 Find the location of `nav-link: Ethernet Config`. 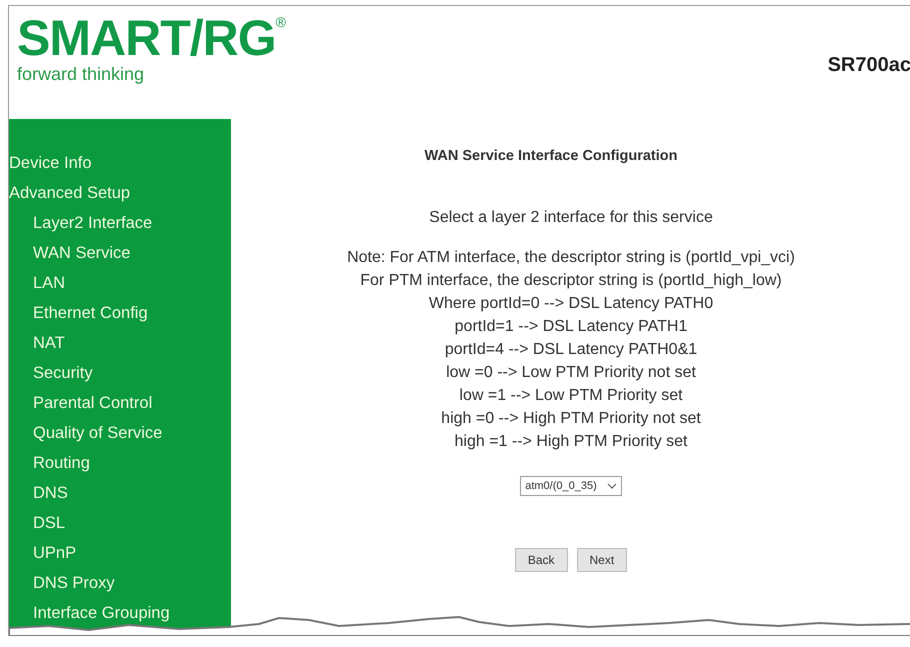

nav-link: Ethernet Config is located at coordinates (90, 313).